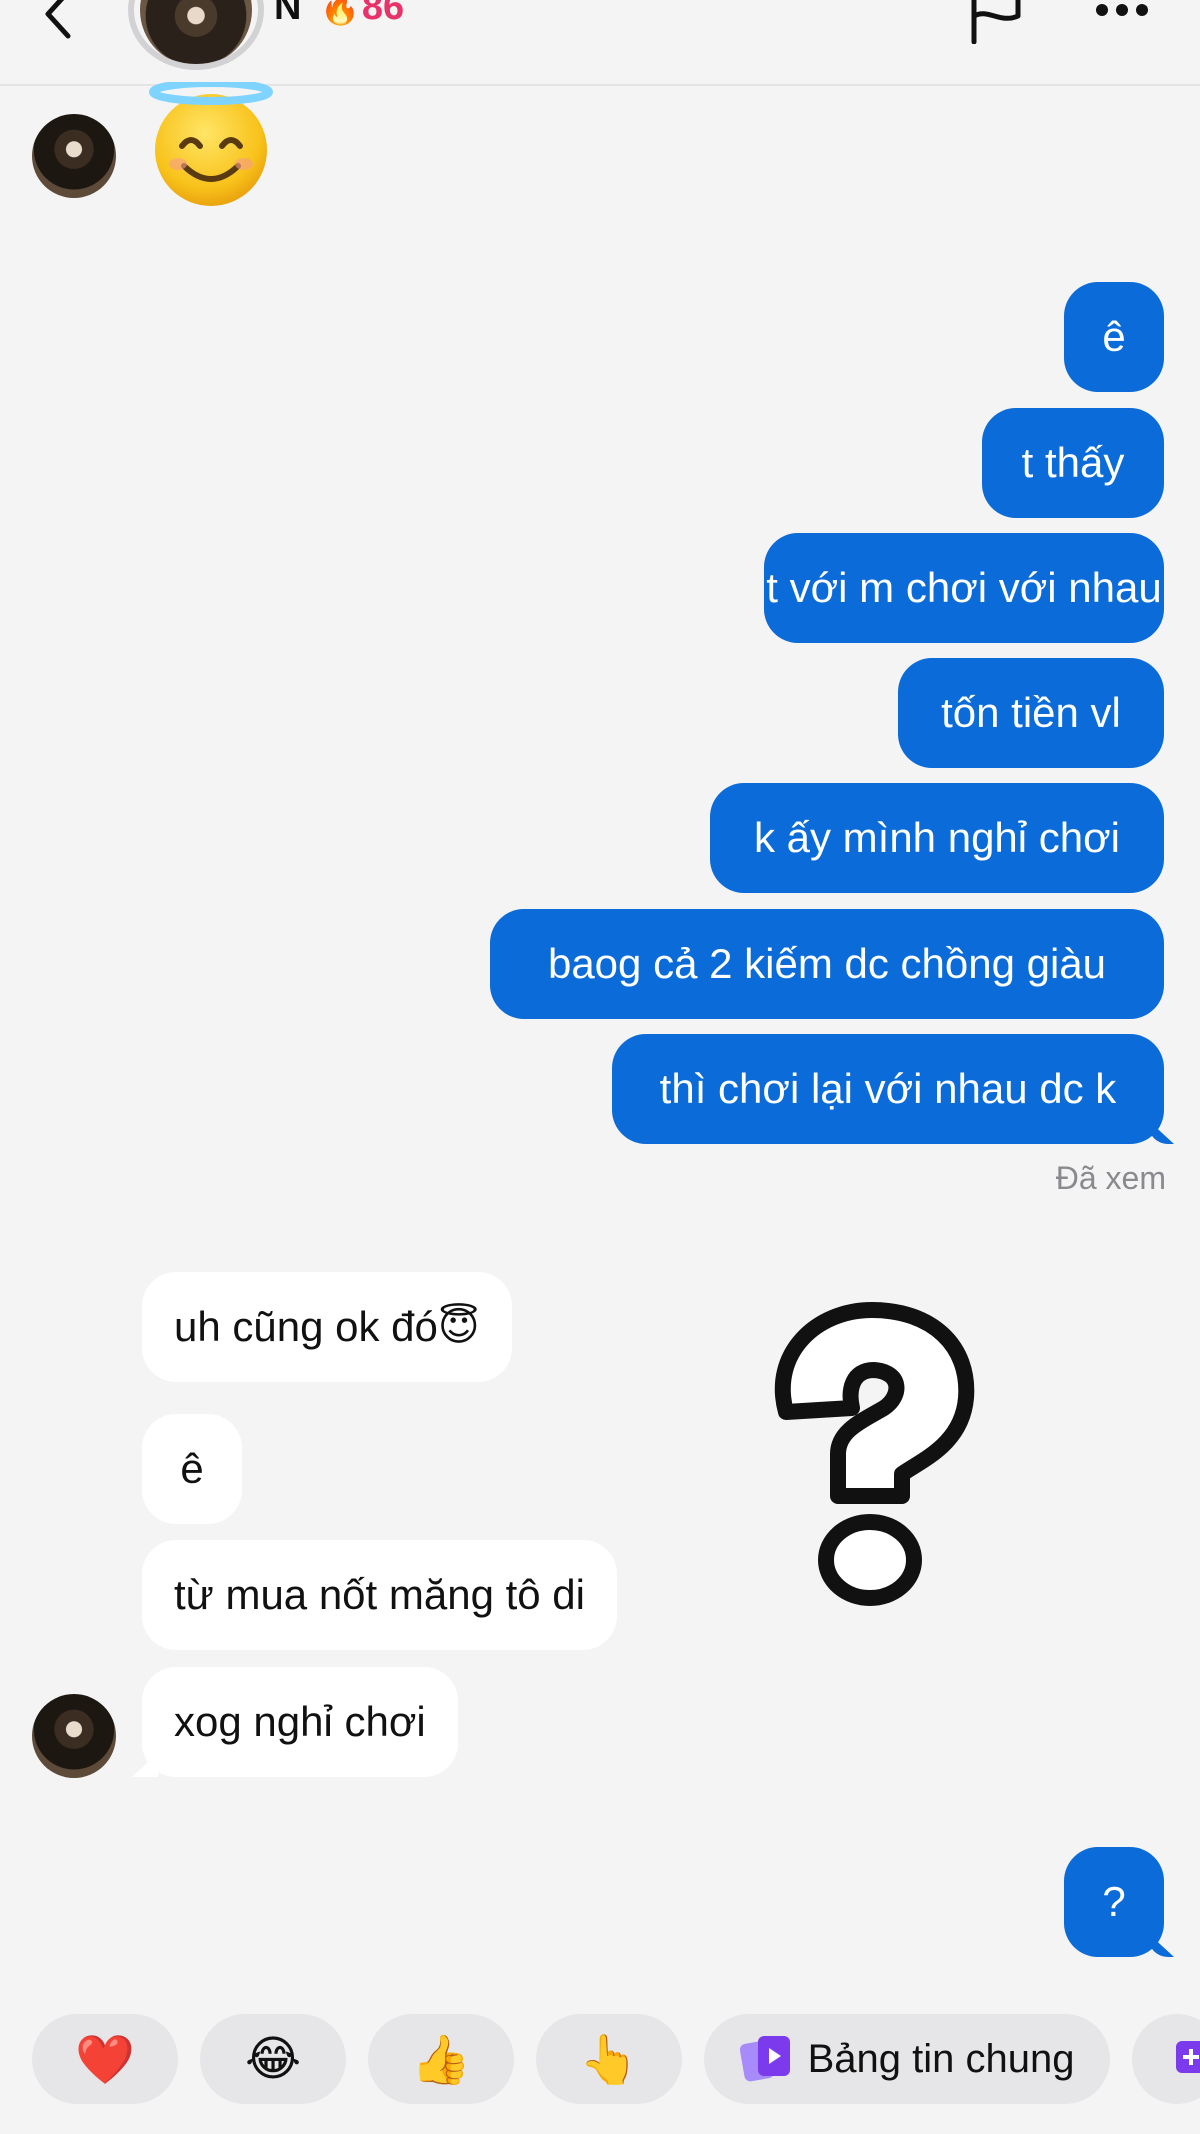 The image size is (1200, 2134). I want to click on heart-icon: ❤️, so click(105, 2060).